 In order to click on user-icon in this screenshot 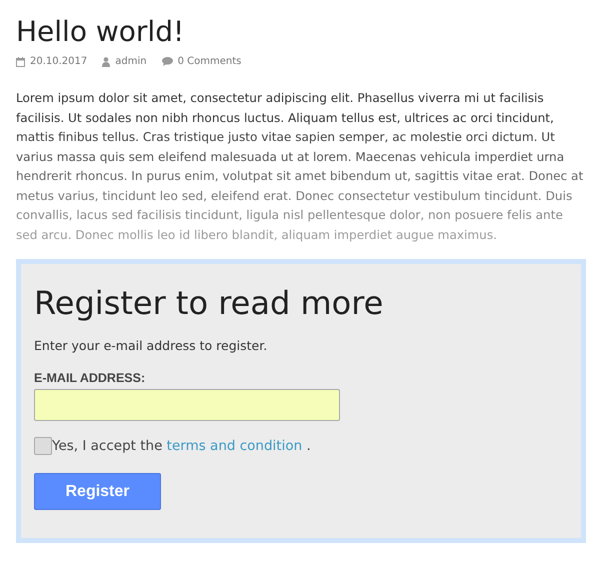, I will do `click(106, 61)`.